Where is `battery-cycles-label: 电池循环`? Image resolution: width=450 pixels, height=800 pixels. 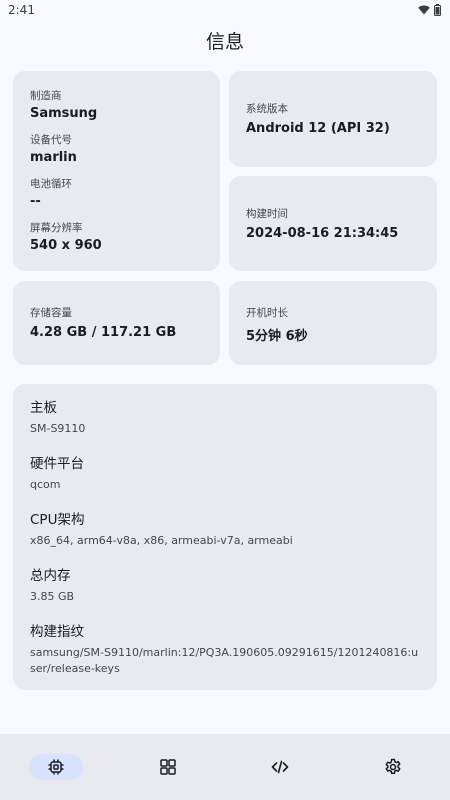
battery-cycles-label: 电池循环 is located at coordinates (51, 184).